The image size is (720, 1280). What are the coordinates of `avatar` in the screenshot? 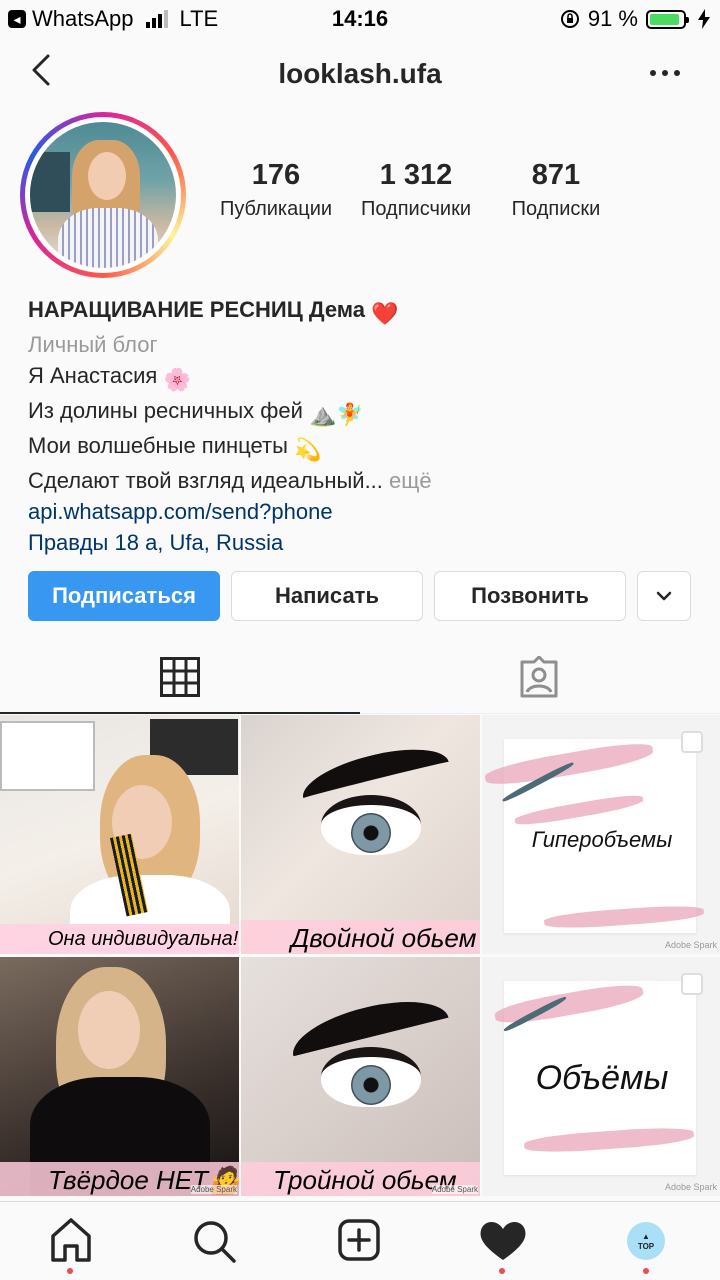 It's located at (103, 195).